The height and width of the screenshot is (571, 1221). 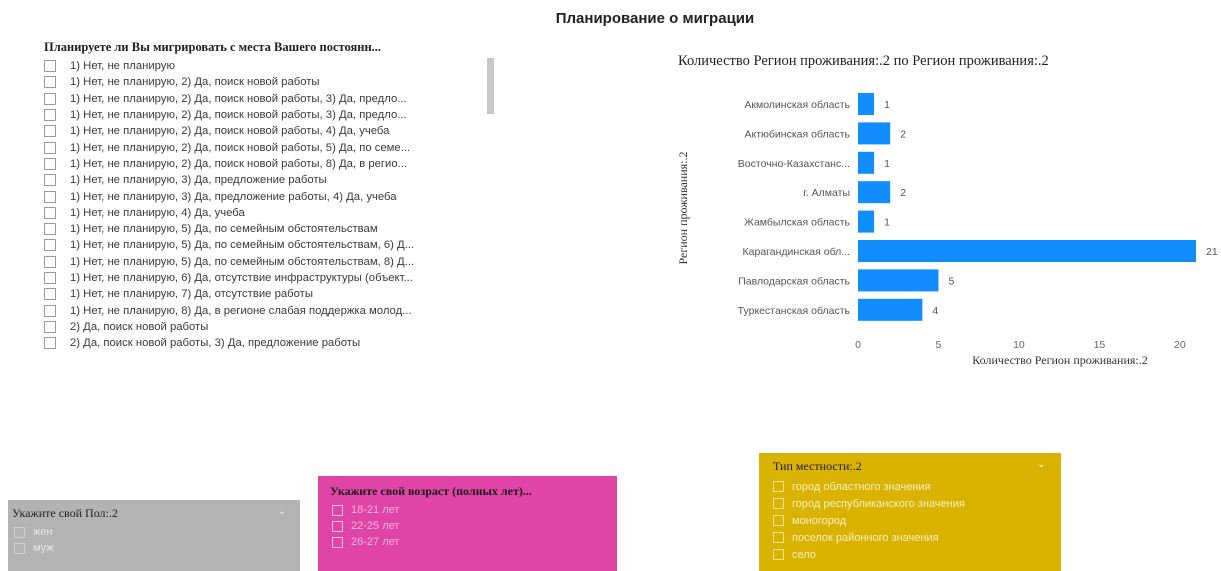 I want to click on category-label: Жамбылская область, so click(x=797, y=223).